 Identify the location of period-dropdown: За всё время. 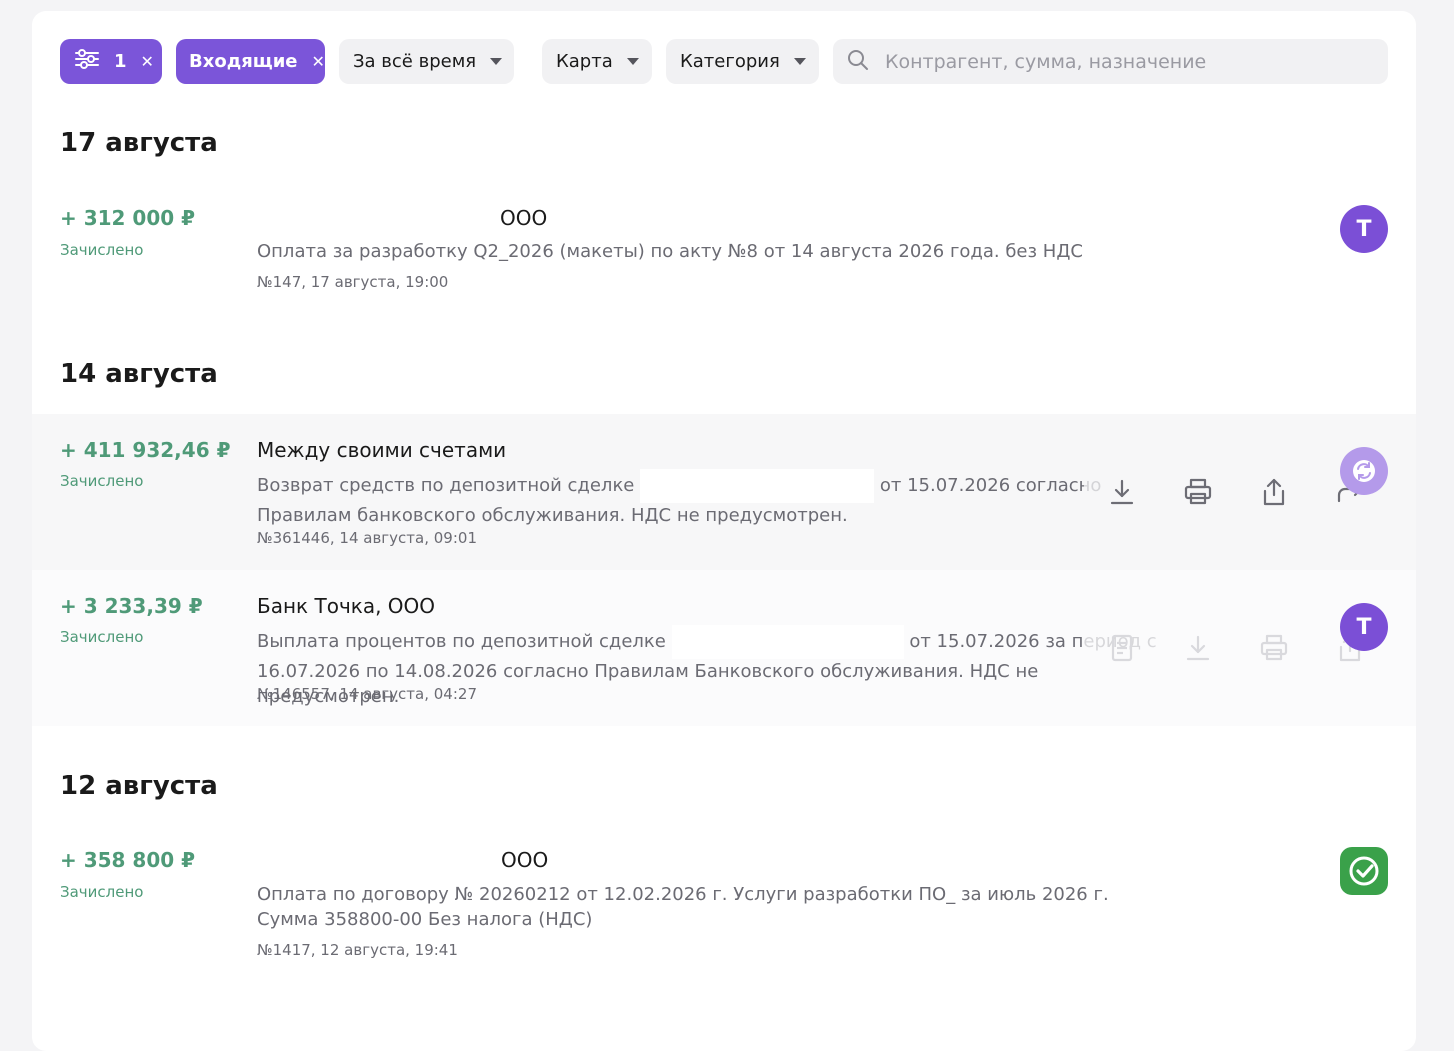
(426, 61).